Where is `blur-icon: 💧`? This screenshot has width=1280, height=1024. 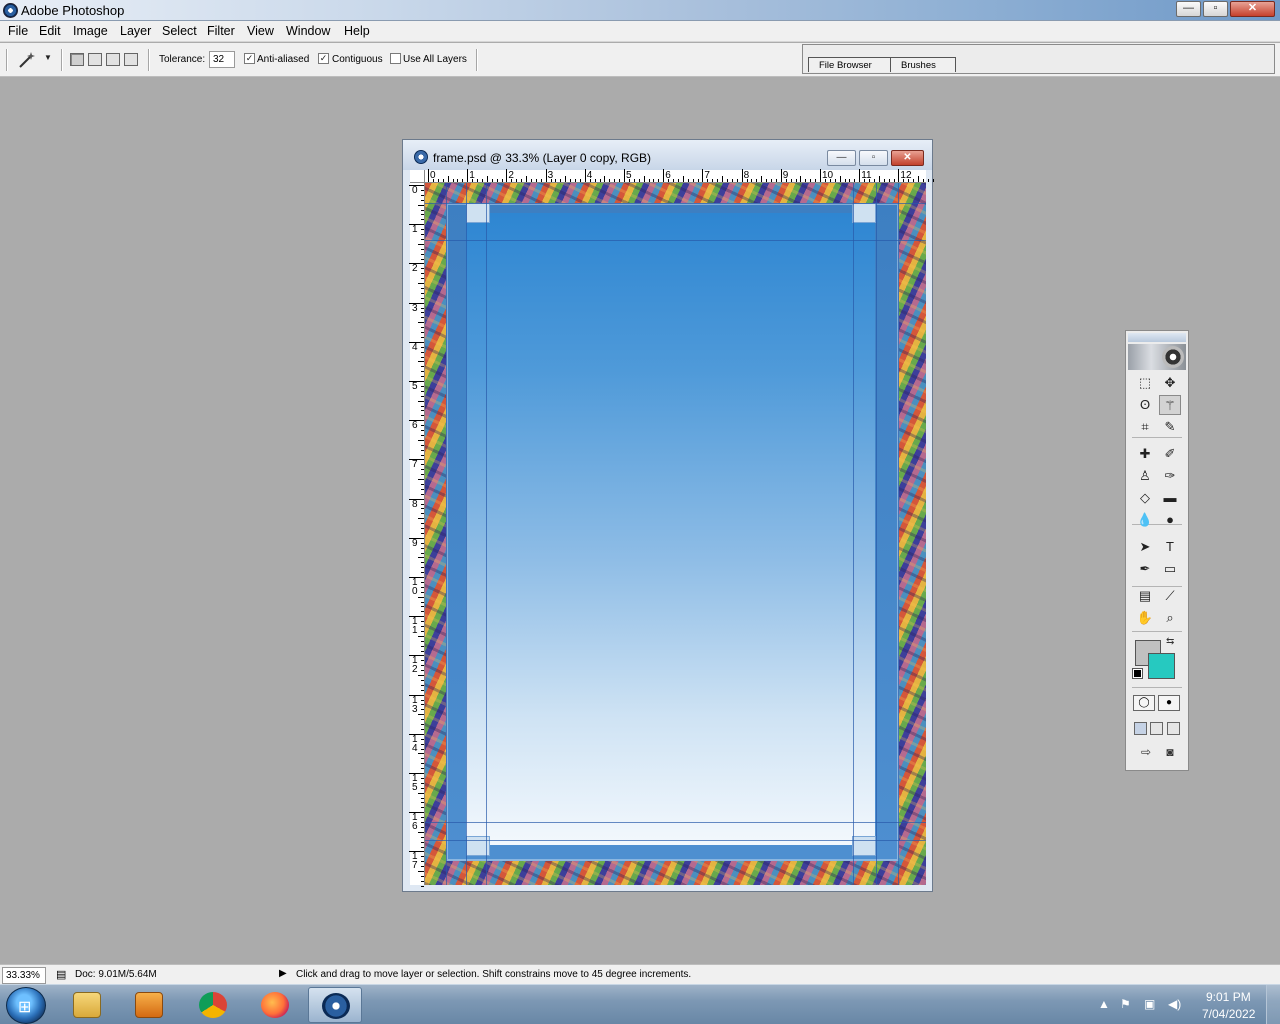
blur-icon: 💧 is located at coordinates (1145, 520).